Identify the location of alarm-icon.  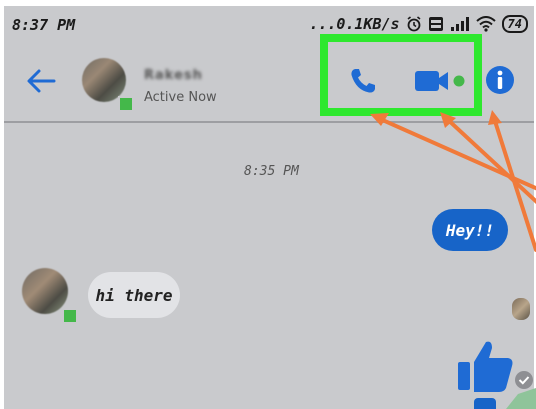
(414, 24).